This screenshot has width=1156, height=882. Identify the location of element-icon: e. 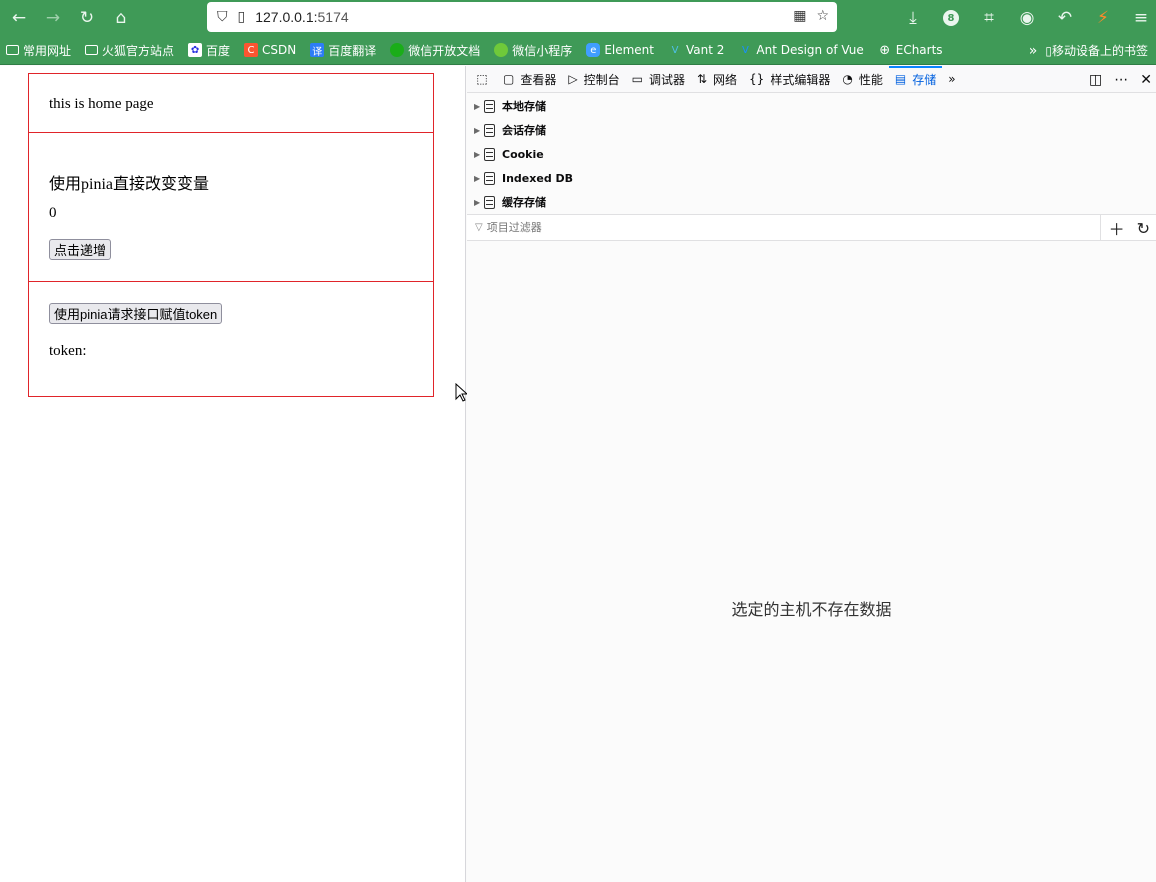
(593, 50).